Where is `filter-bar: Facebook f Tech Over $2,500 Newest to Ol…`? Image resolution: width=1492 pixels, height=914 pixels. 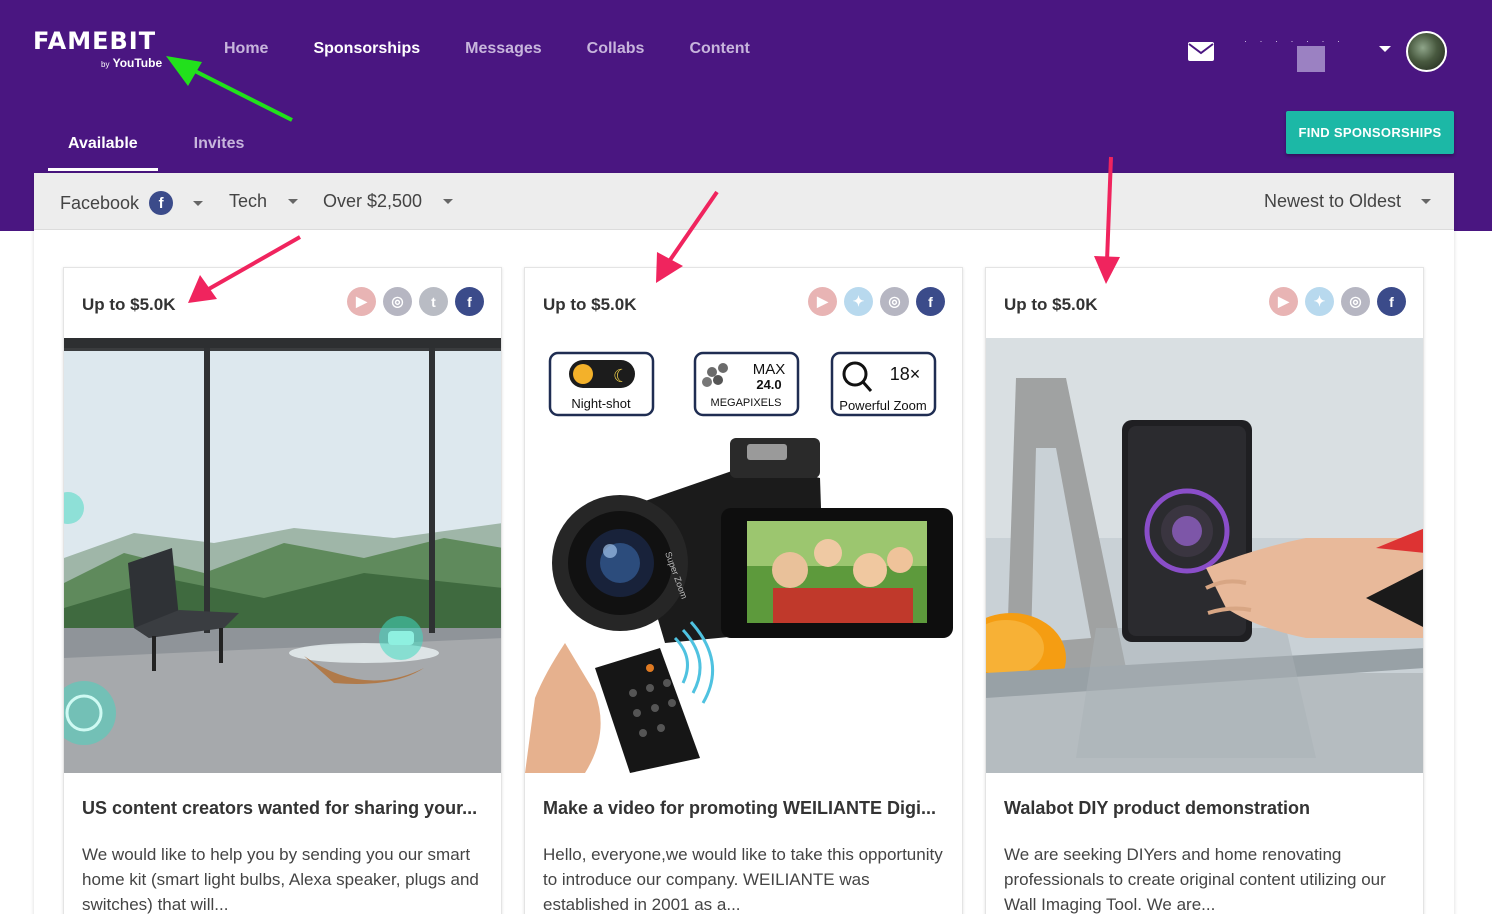
filter-bar: Facebook f Tech Over $2,500 Newest to Ol… is located at coordinates (744, 201).